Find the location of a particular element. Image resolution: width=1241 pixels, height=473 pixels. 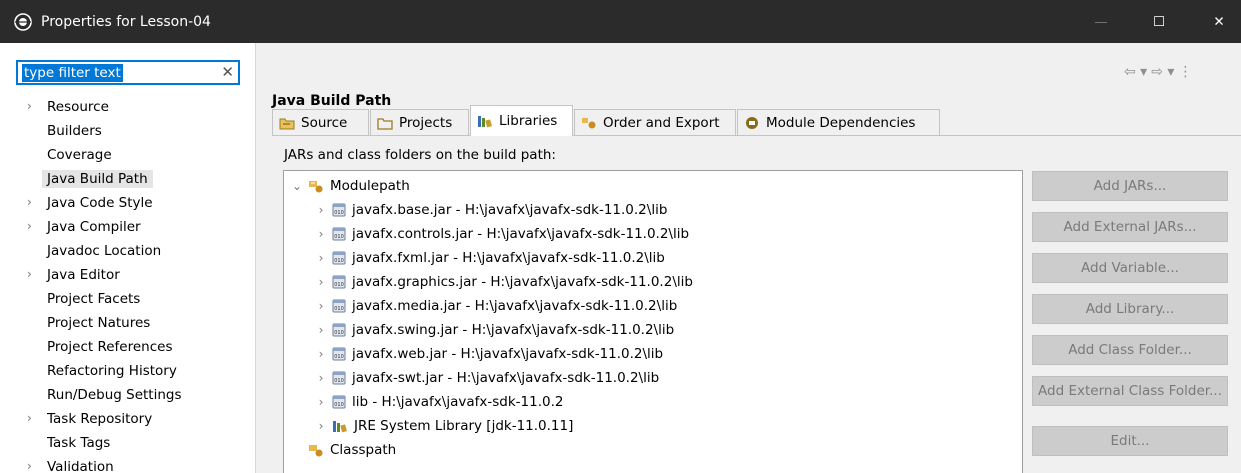

nav-item-label: Task Repository is located at coordinates (100, 419).